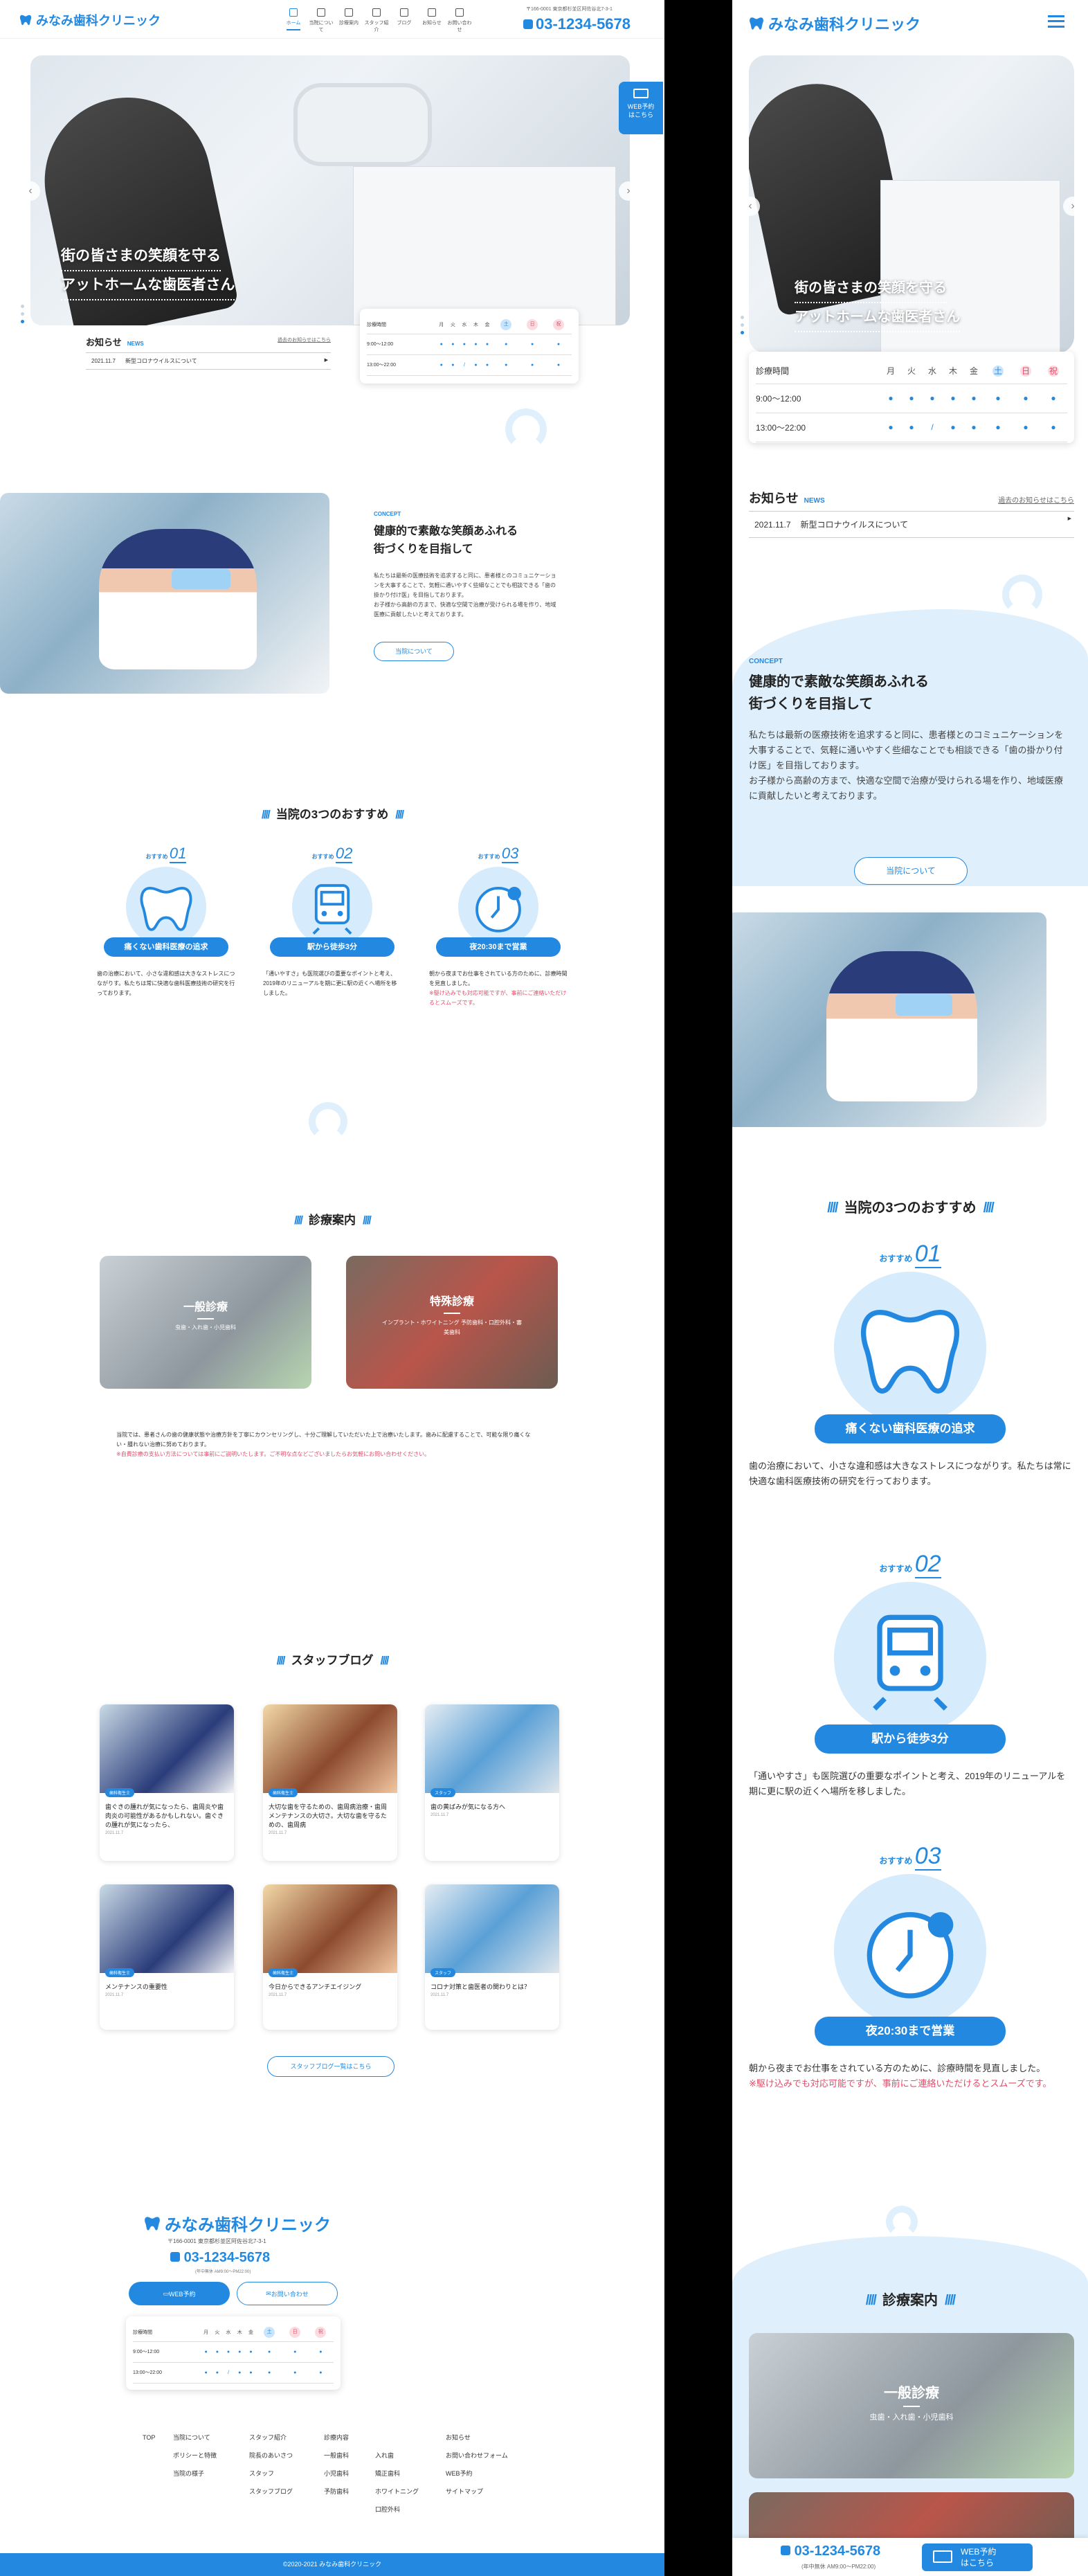  Describe the element at coordinates (477, 2464) in the screenshot. I see `footer-col-news: お知らせ お問い合わせフォーム WEB予約 サイトマップ` at that location.